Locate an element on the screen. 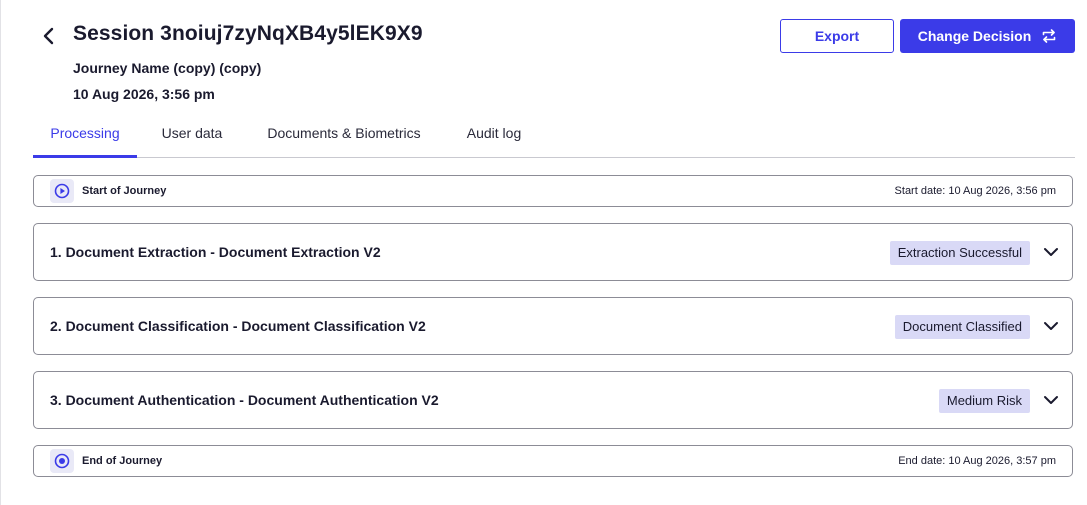  tab-processing: Processing is located at coordinates (85, 137).